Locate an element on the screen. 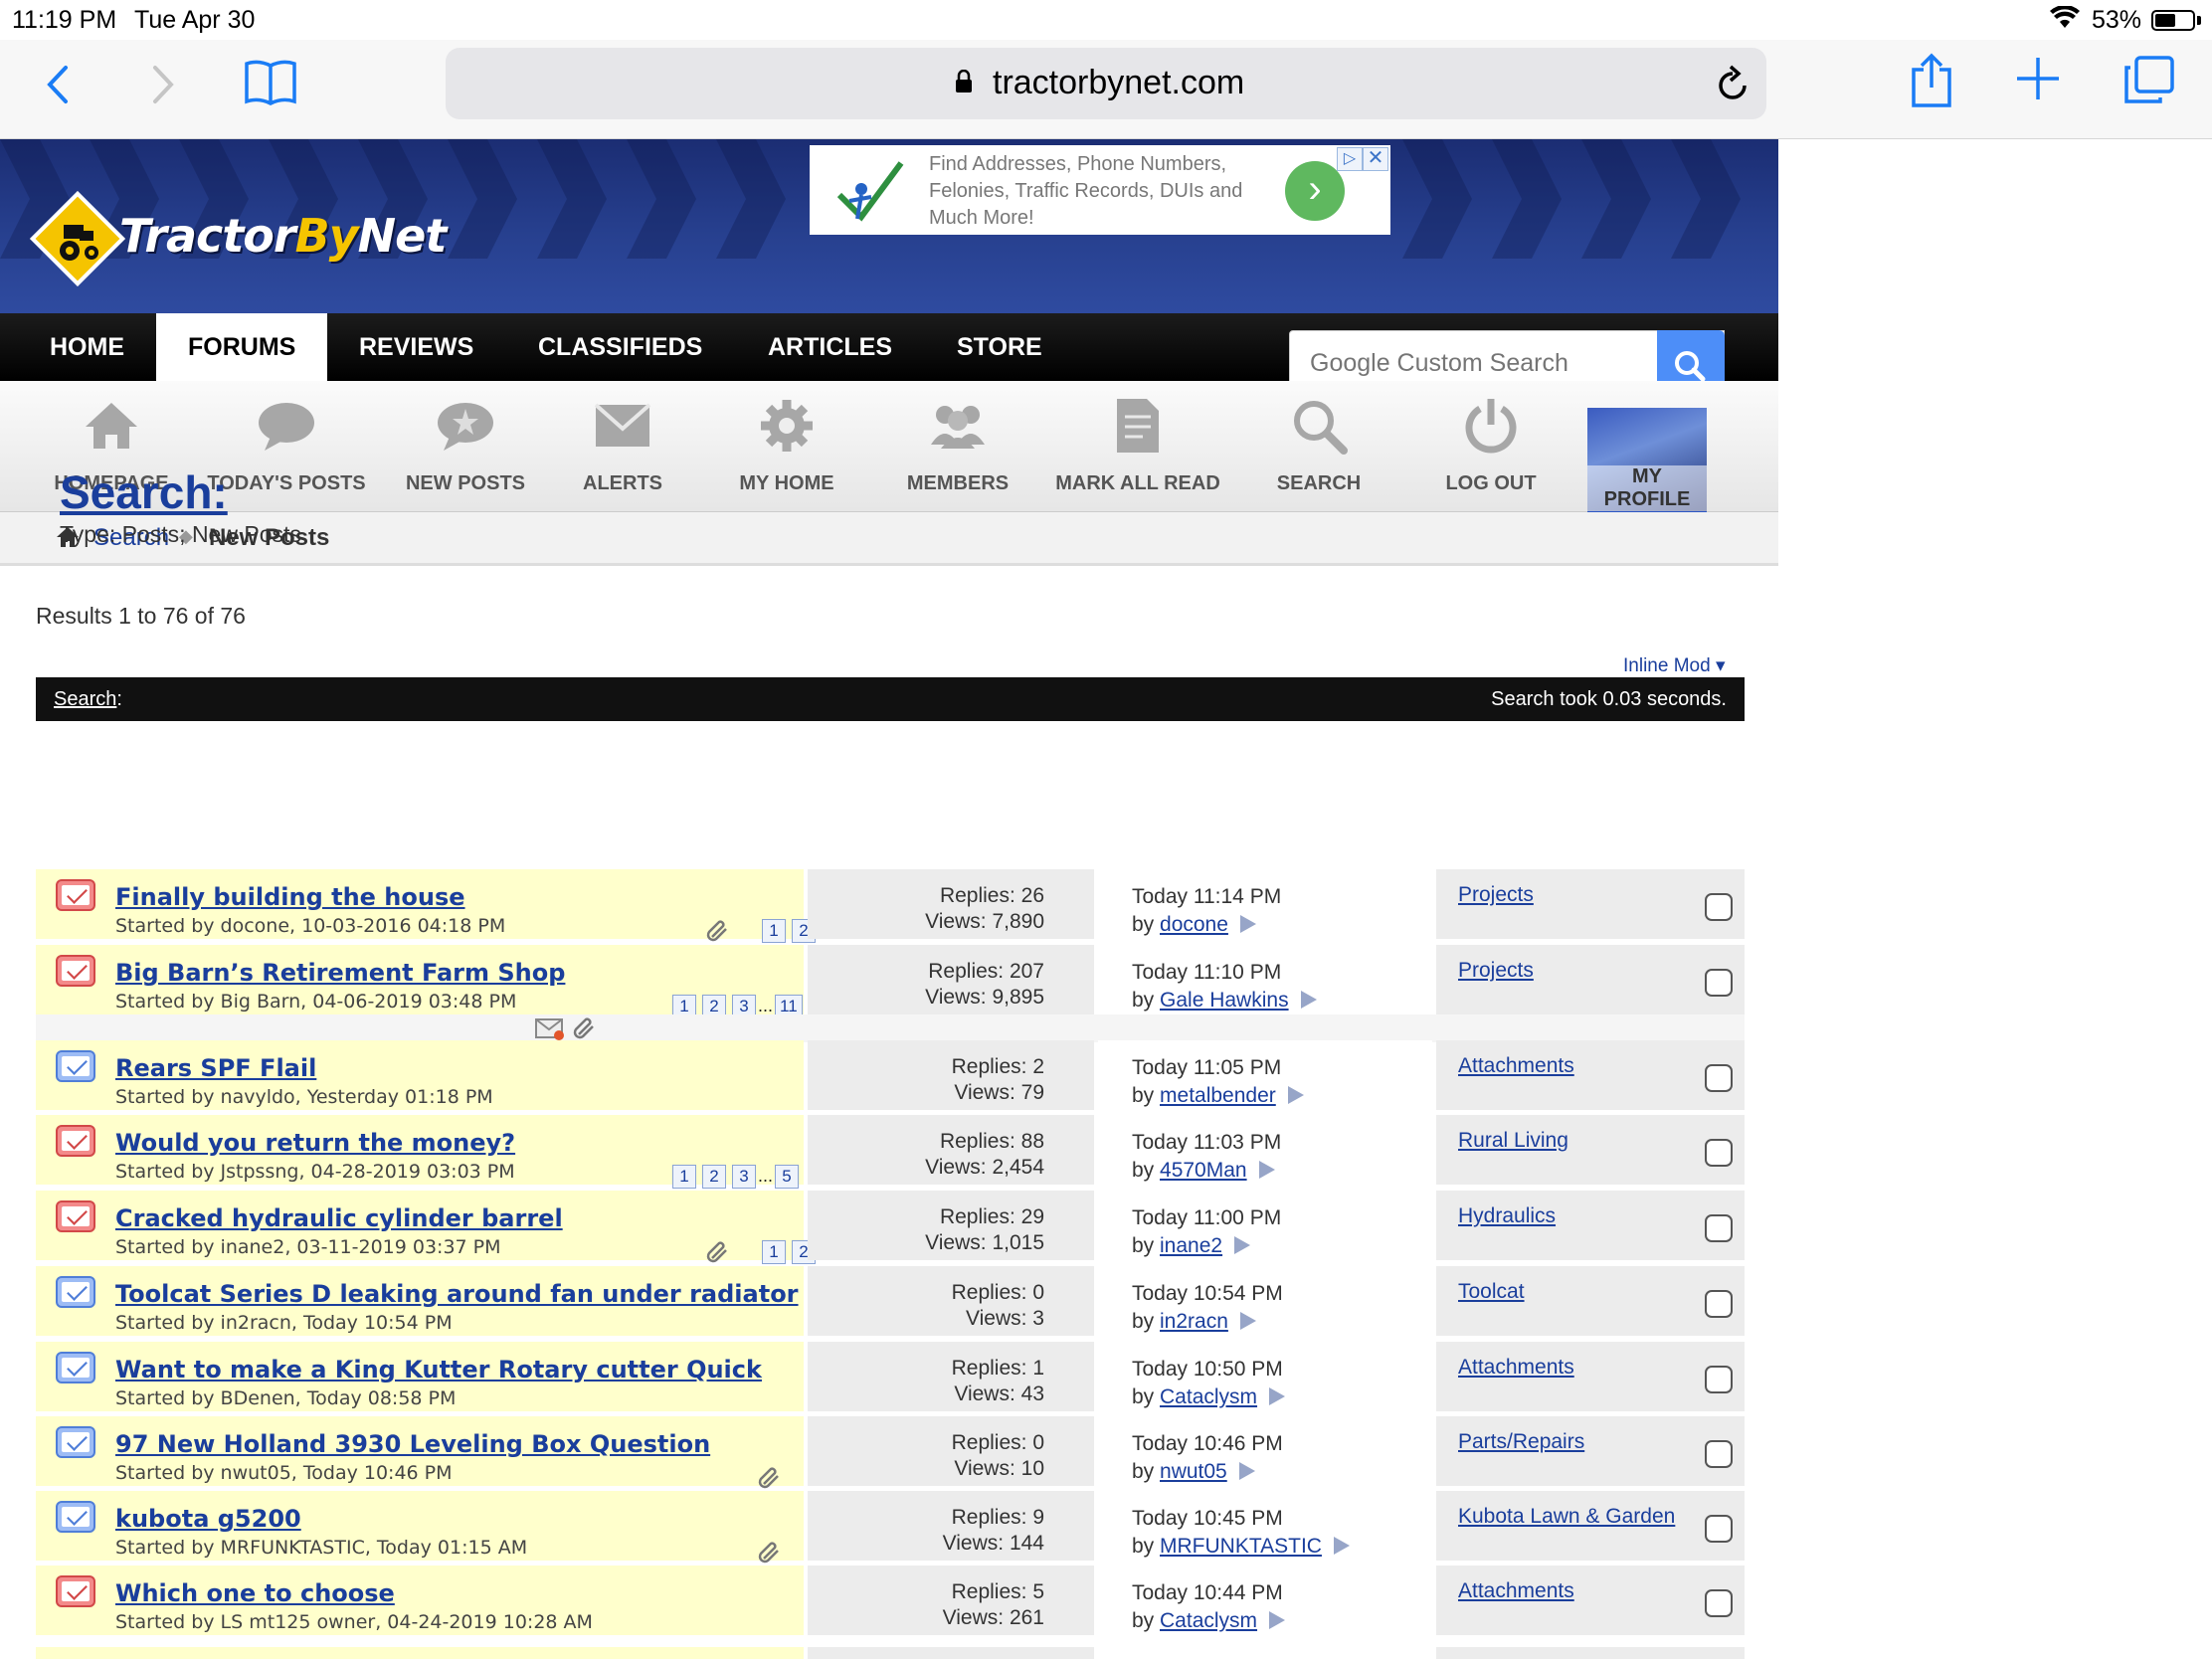 This screenshot has width=2212, height=1659. thread-title-link: Finally building the house is located at coordinates (290, 897).